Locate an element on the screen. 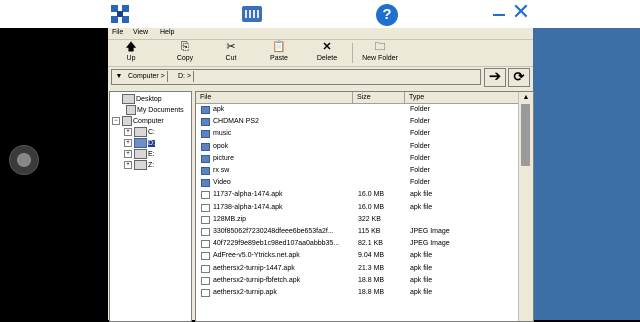 This screenshot has height=322, width=640. up-label: Up is located at coordinates (131, 58).